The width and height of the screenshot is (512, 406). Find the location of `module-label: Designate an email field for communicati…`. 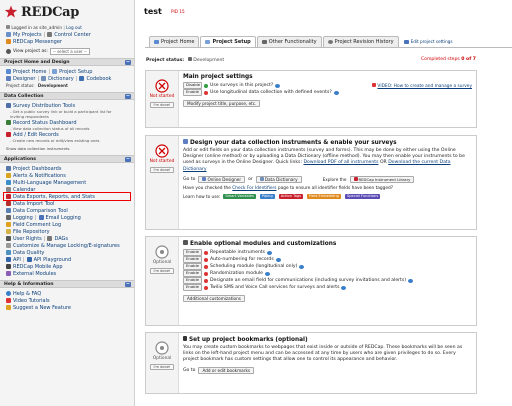

module-label: Designate an email field for communicati… is located at coordinates (308, 280).